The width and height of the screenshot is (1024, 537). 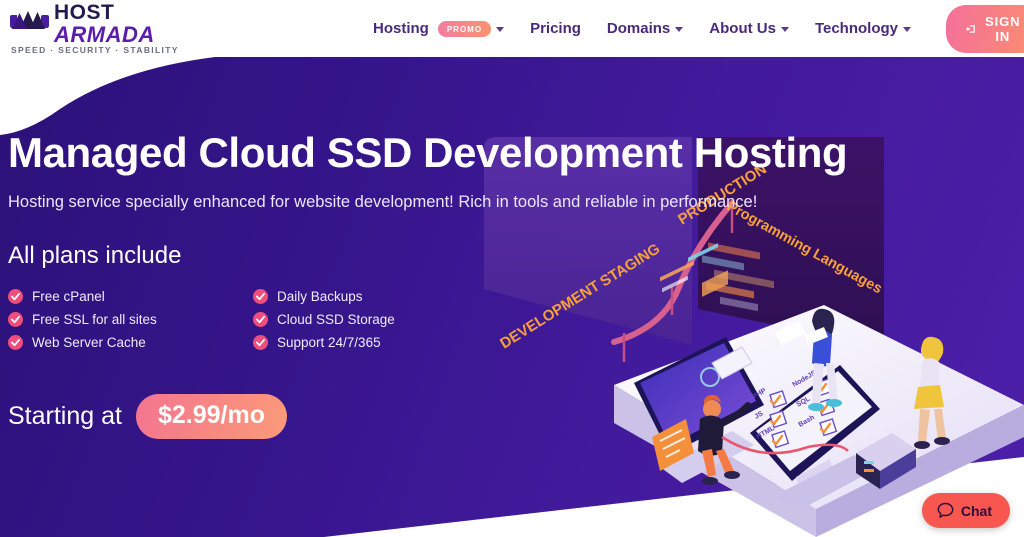 What do you see at coordinates (1003, 28) in the screenshot?
I see `sign-in-label: SIGN IN` at bounding box center [1003, 28].